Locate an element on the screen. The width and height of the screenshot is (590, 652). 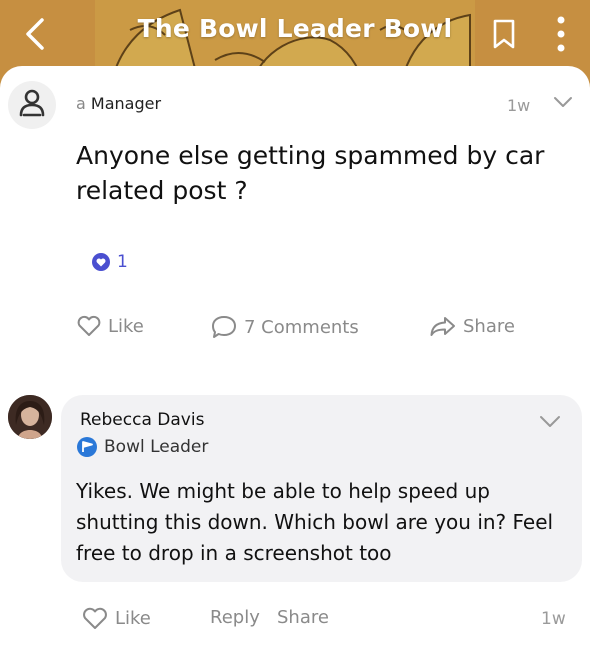
reaction-summary: 1 is located at coordinates (109, 262).